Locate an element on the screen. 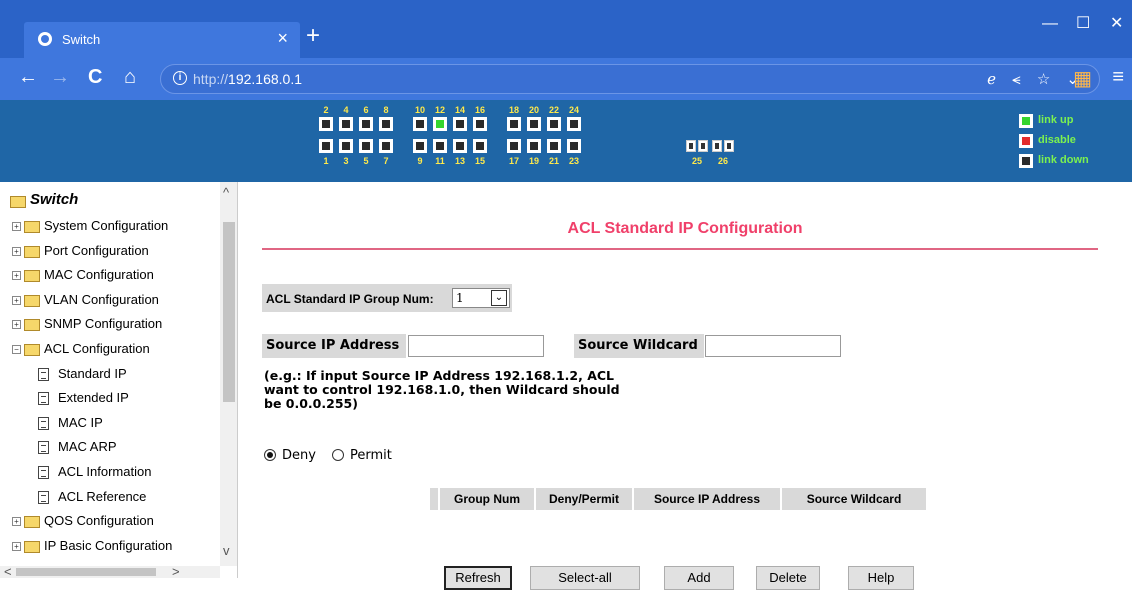  document-icon is located at coordinates (43, 399).